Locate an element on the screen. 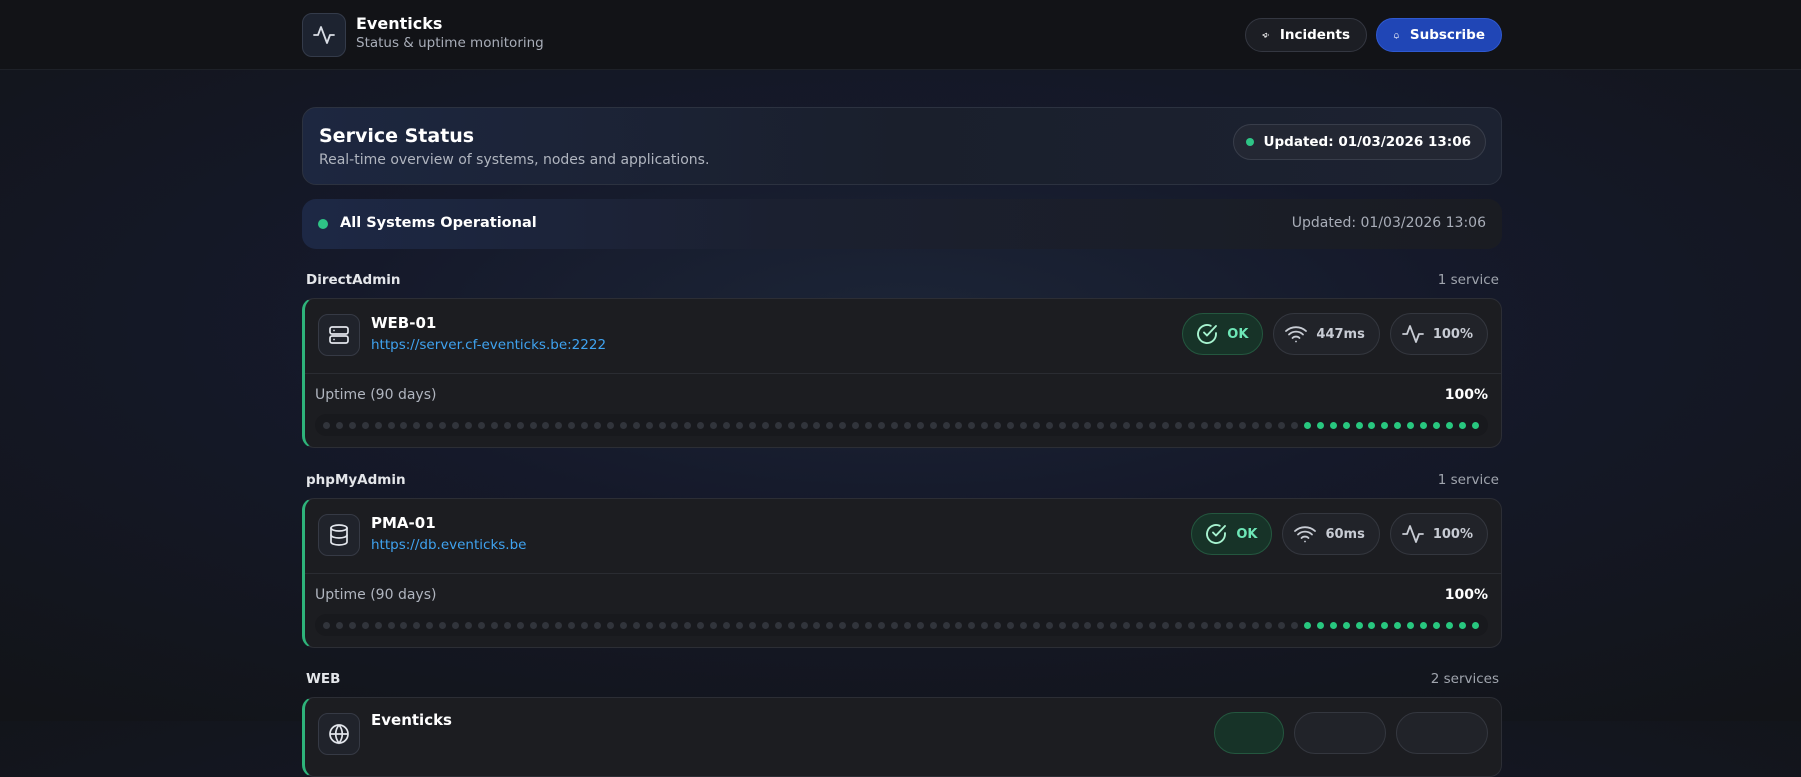  service-url-link: https://db.eventicks.be is located at coordinates (448, 545).